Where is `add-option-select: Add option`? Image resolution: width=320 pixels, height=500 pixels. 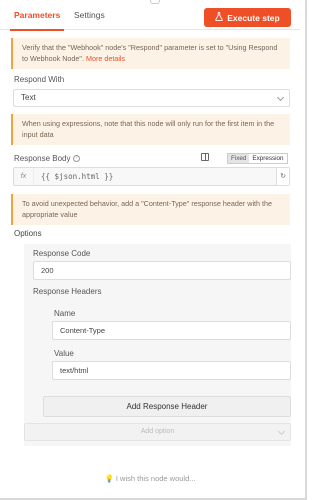 add-option-select: Add option is located at coordinates (157, 432).